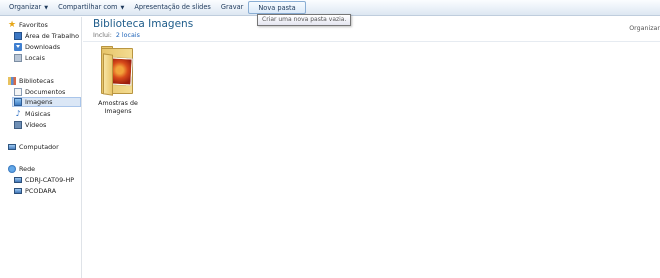 This screenshot has height=278, width=660. What do you see at coordinates (371, 41) in the screenshot?
I see `header-divider` at bounding box center [371, 41].